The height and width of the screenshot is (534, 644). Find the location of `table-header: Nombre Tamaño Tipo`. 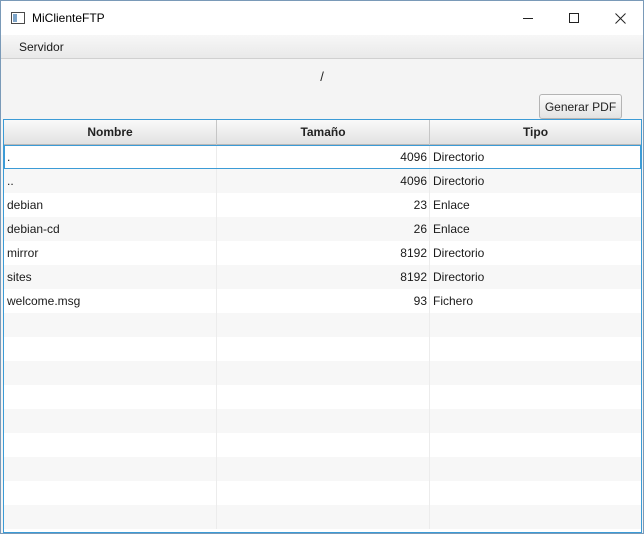

table-header: Nombre Tamaño Tipo is located at coordinates (322, 132).